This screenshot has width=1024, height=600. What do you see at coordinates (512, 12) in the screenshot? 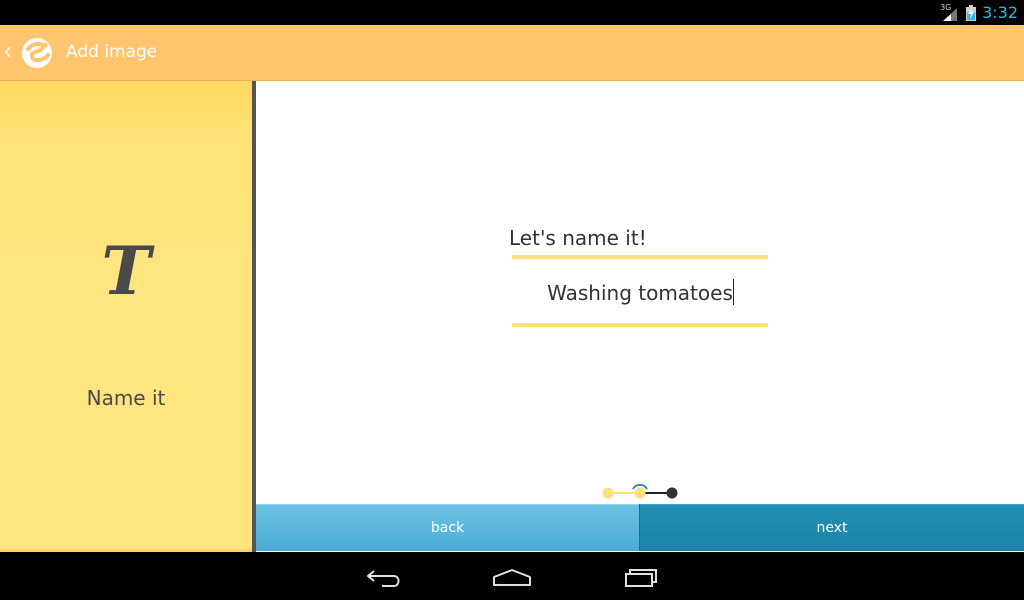
I see `status-bar: 3G 3:32` at bounding box center [512, 12].